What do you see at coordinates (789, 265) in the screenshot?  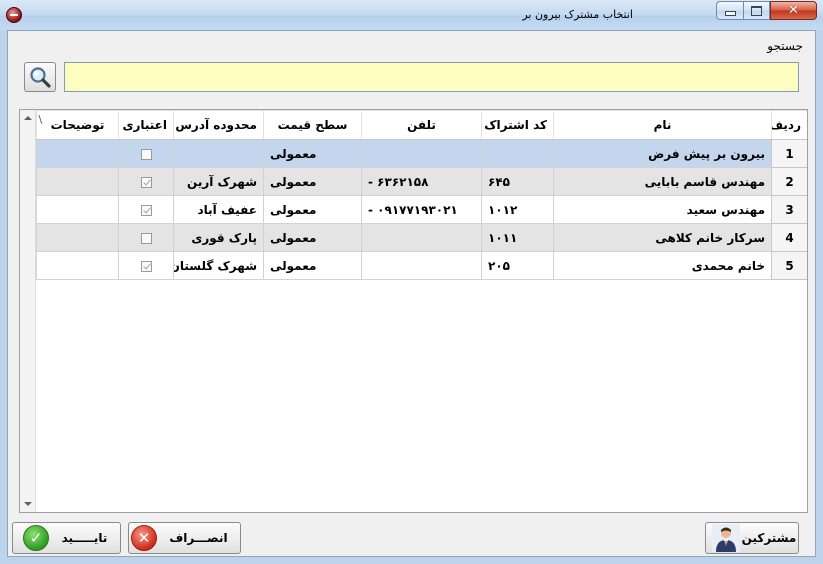 I see `row-number: 5` at bounding box center [789, 265].